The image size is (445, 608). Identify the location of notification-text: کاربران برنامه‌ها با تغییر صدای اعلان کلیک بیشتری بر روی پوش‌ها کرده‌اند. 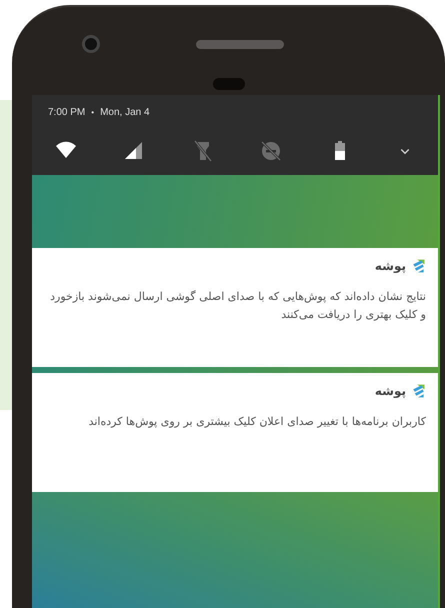
(257, 422).